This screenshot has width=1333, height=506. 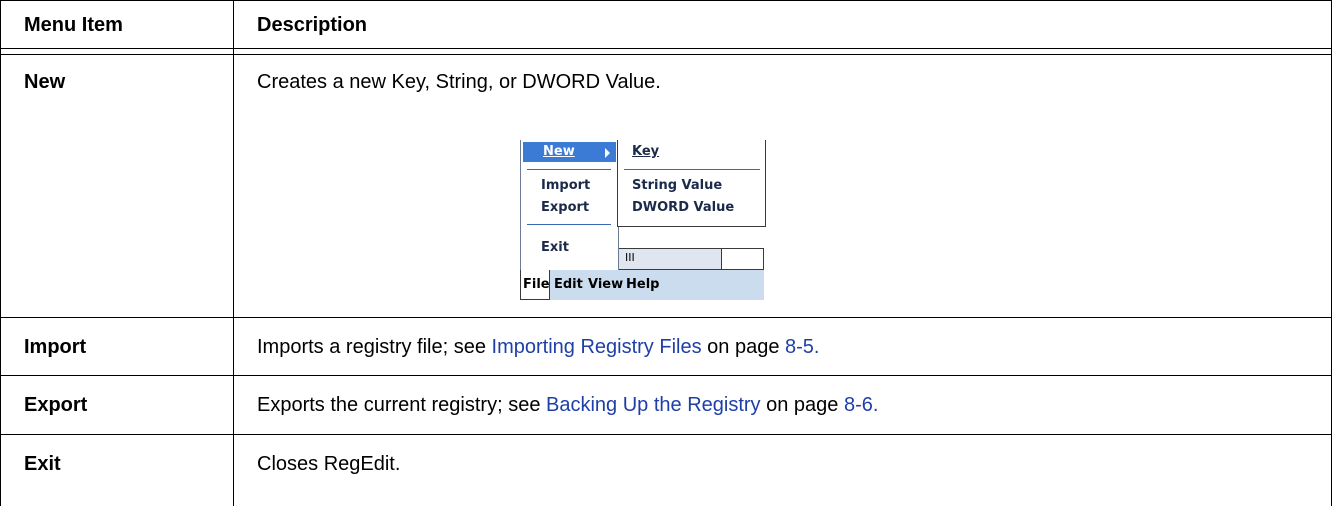 What do you see at coordinates (802, 405) in the screenshot?
I see `row-export-page-text: on page` at bounding box center [802, 405].